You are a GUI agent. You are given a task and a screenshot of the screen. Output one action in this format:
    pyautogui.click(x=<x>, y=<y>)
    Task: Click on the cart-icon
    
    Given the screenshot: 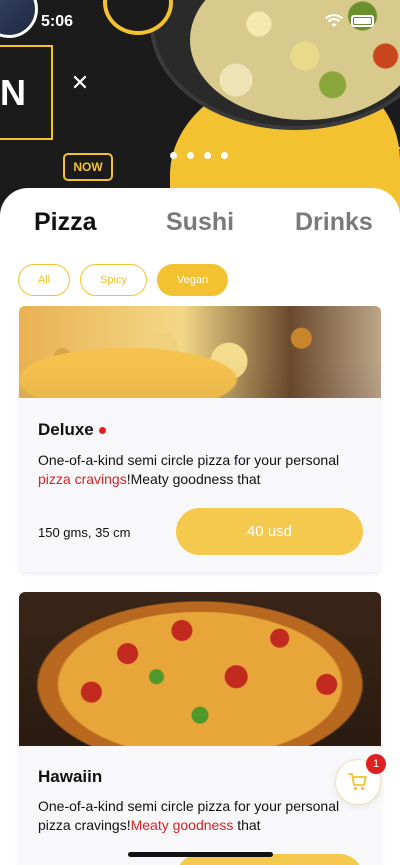 What is the action you would take?
    pyautogui.click(x=357, y=782)
    